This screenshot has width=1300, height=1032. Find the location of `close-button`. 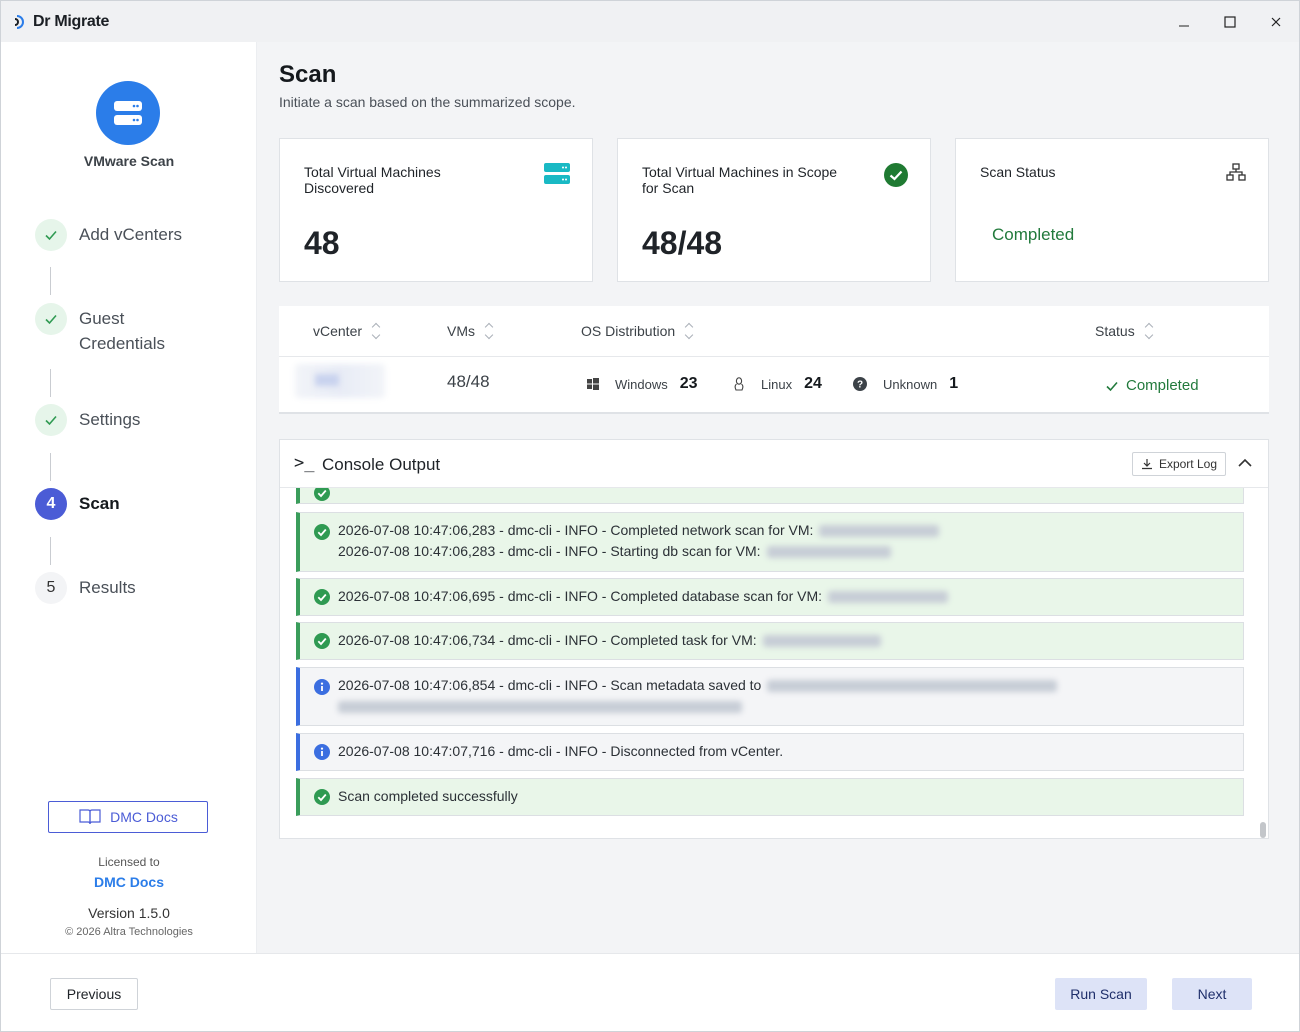

close-button is located at coordinates (1276, 21).